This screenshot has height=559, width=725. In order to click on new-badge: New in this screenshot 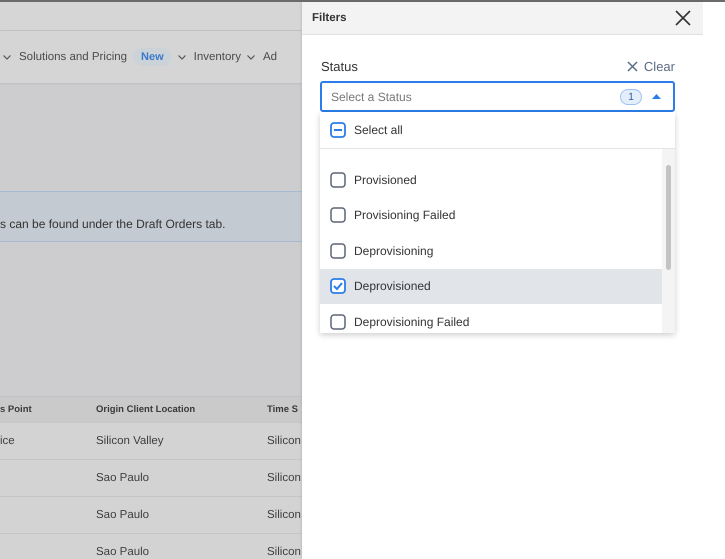, I will do `click(152, 57)`.